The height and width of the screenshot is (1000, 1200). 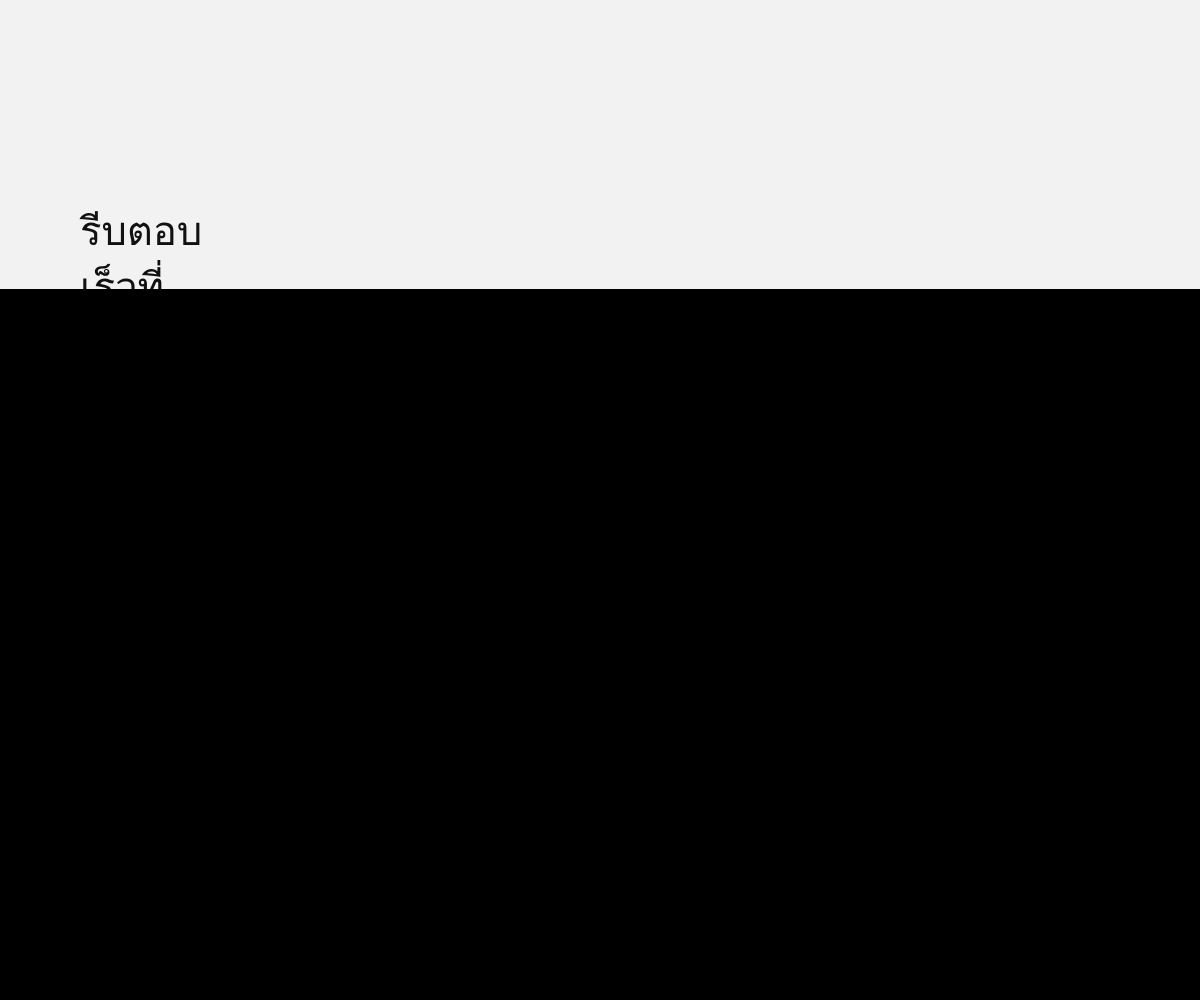 I want to click on heading-line-1: รีบตอบ, so click(x=141, y=232).